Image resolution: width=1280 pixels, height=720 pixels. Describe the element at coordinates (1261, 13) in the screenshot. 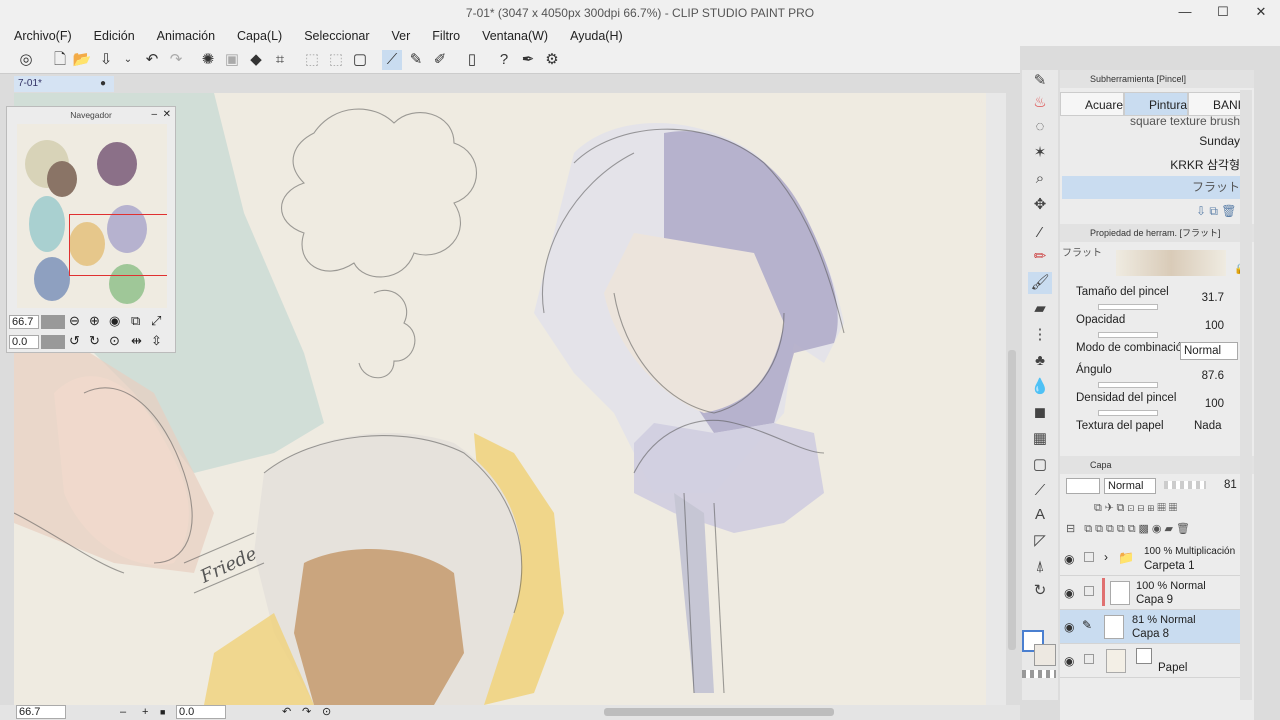

I see `close-button: ✕` at that location.